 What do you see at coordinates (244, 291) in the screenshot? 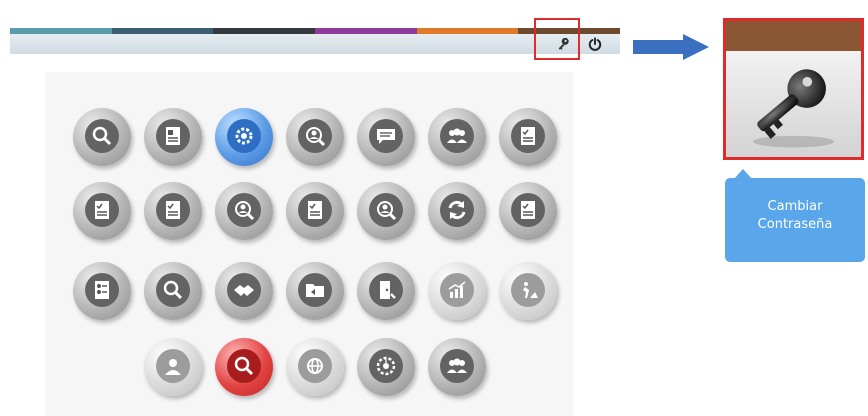
I see `handshake-icon` at bounding box center [244, 291].